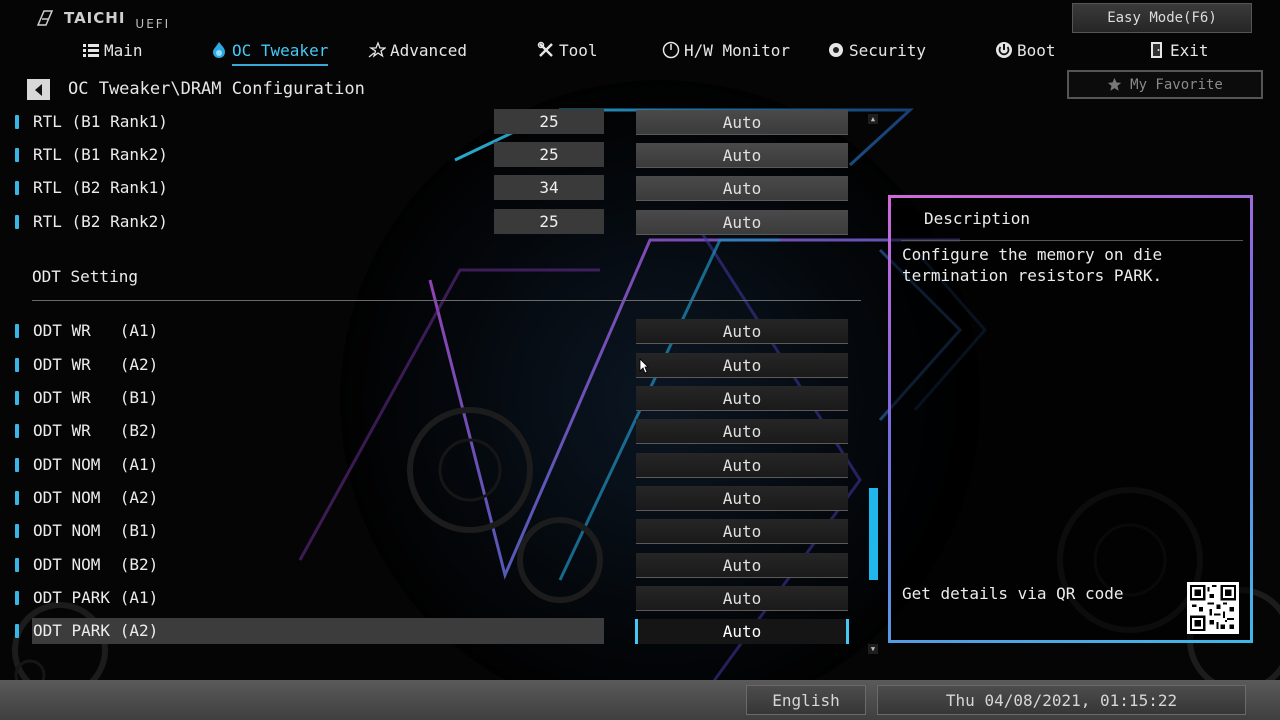 The width and height of the screenshot is (1280, 720). Describe the element at coordinates (440, 498) in the screenshot. I see `setting-row-odt-nom-a2: ODT NOM (A2) Auto` at that location.